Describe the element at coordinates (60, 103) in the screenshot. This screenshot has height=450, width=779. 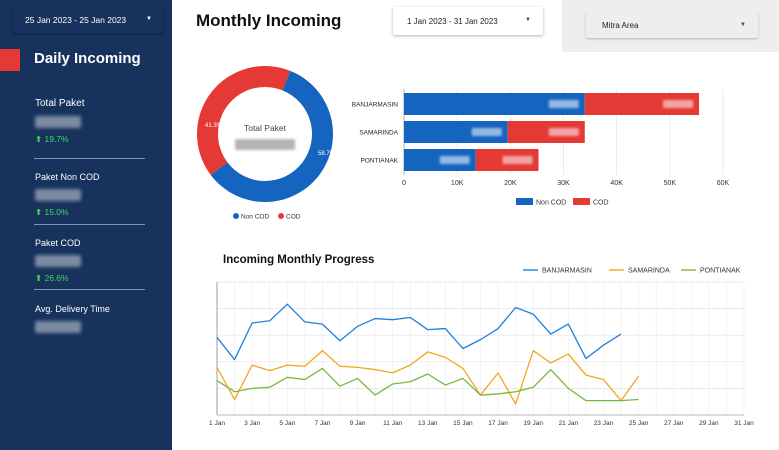
I see `metric-label: Total Paket` at that location.